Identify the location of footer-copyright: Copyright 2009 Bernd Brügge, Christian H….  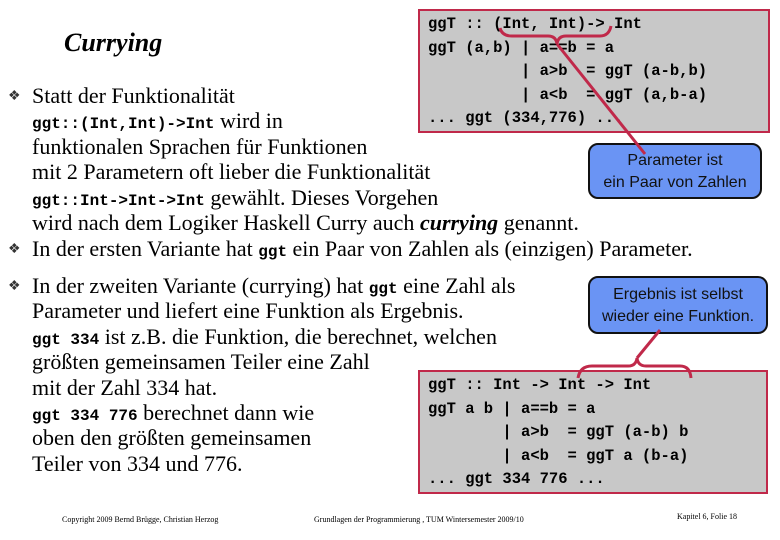
(140, 519).